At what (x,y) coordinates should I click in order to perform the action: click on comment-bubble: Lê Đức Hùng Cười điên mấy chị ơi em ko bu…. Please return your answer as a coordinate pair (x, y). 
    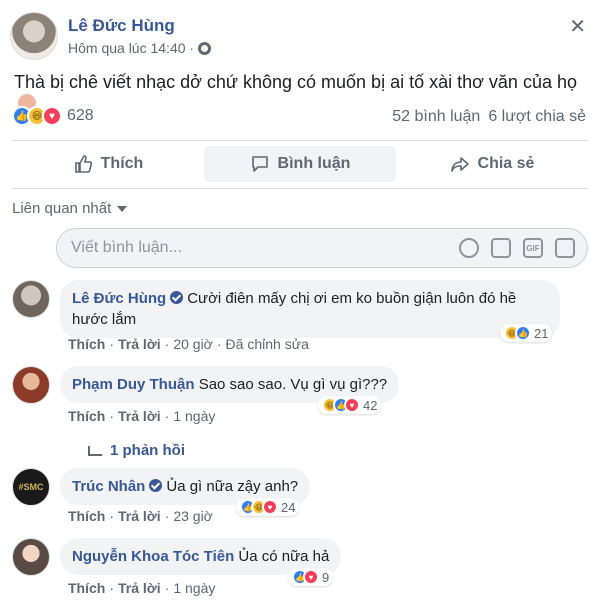
    Looking at the image, I should click on (310, 309).